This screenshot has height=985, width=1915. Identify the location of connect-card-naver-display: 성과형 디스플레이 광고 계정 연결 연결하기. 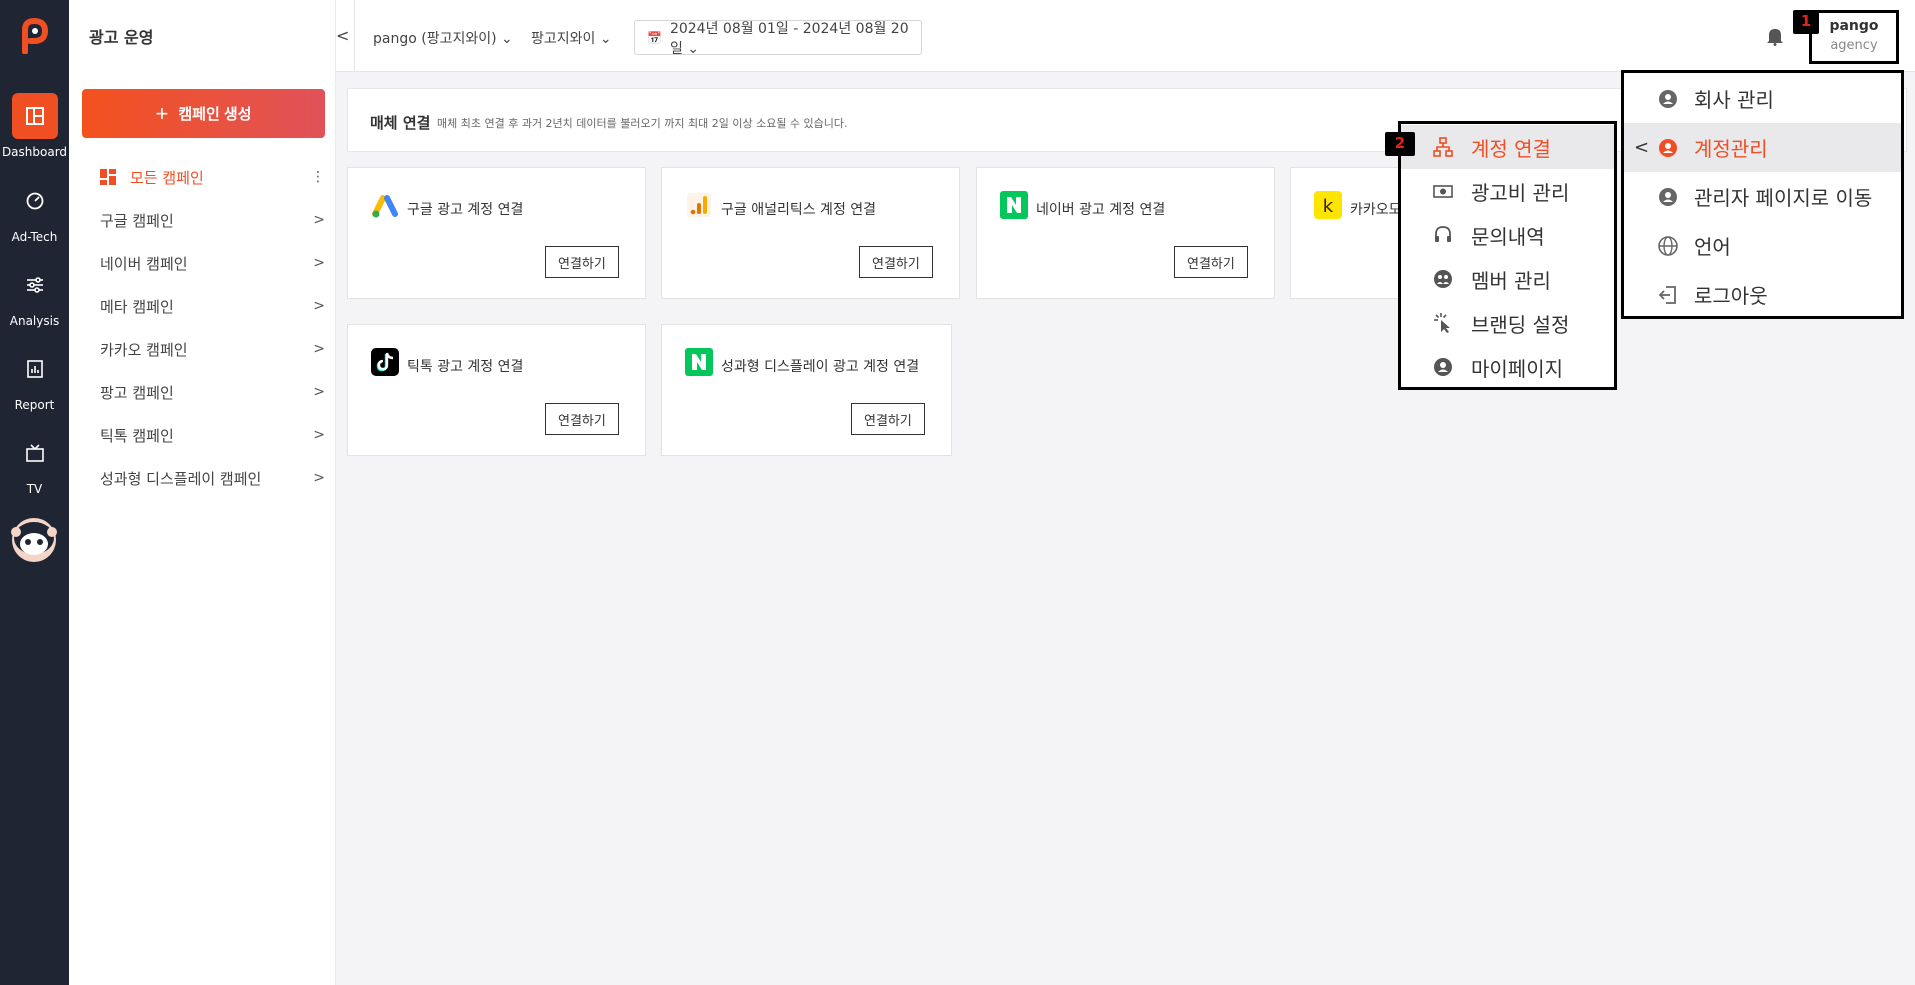
(806, 390).